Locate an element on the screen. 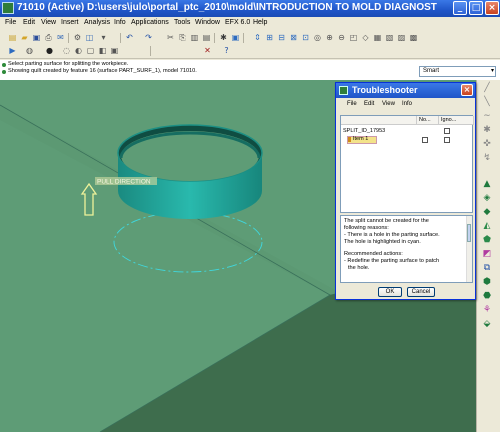  menu-applications: Applications is located at coordinates (150, 22).